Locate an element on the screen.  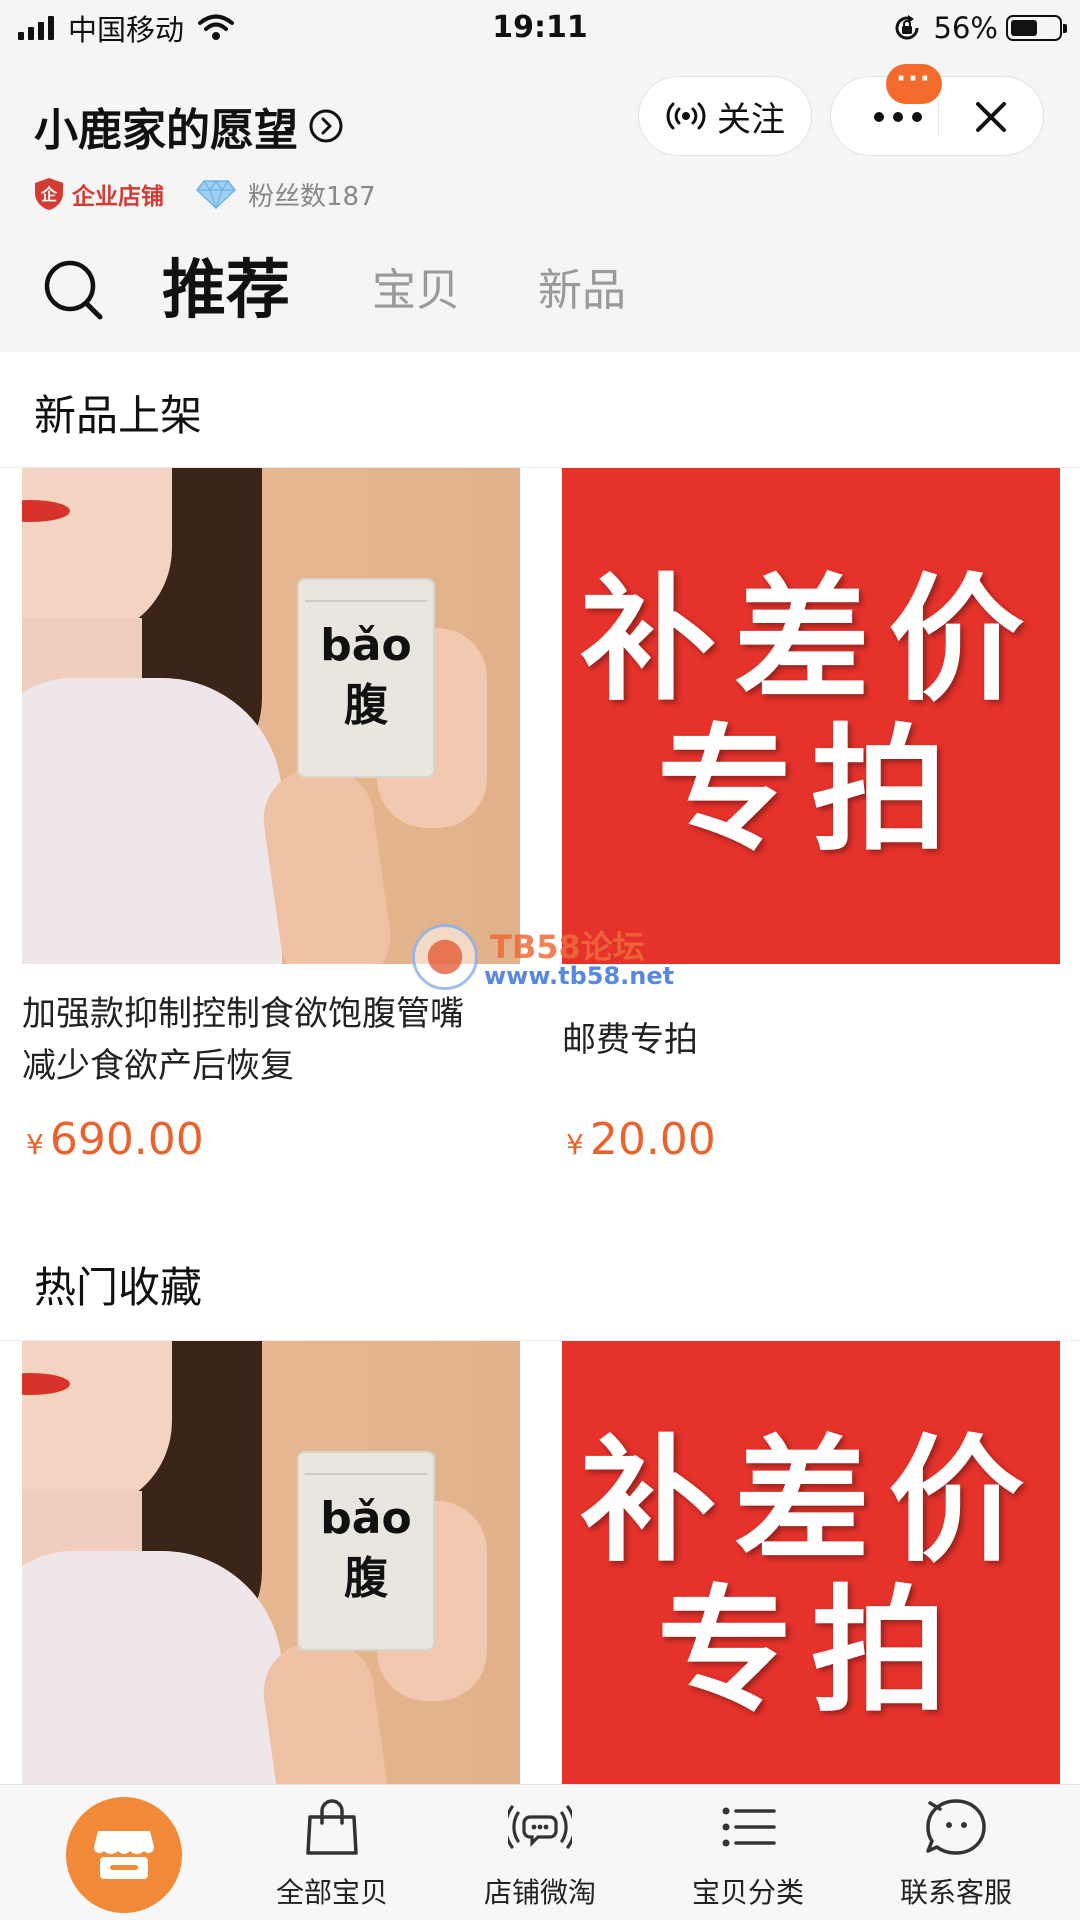
capsule-divider is located at coordinates (938, 117).